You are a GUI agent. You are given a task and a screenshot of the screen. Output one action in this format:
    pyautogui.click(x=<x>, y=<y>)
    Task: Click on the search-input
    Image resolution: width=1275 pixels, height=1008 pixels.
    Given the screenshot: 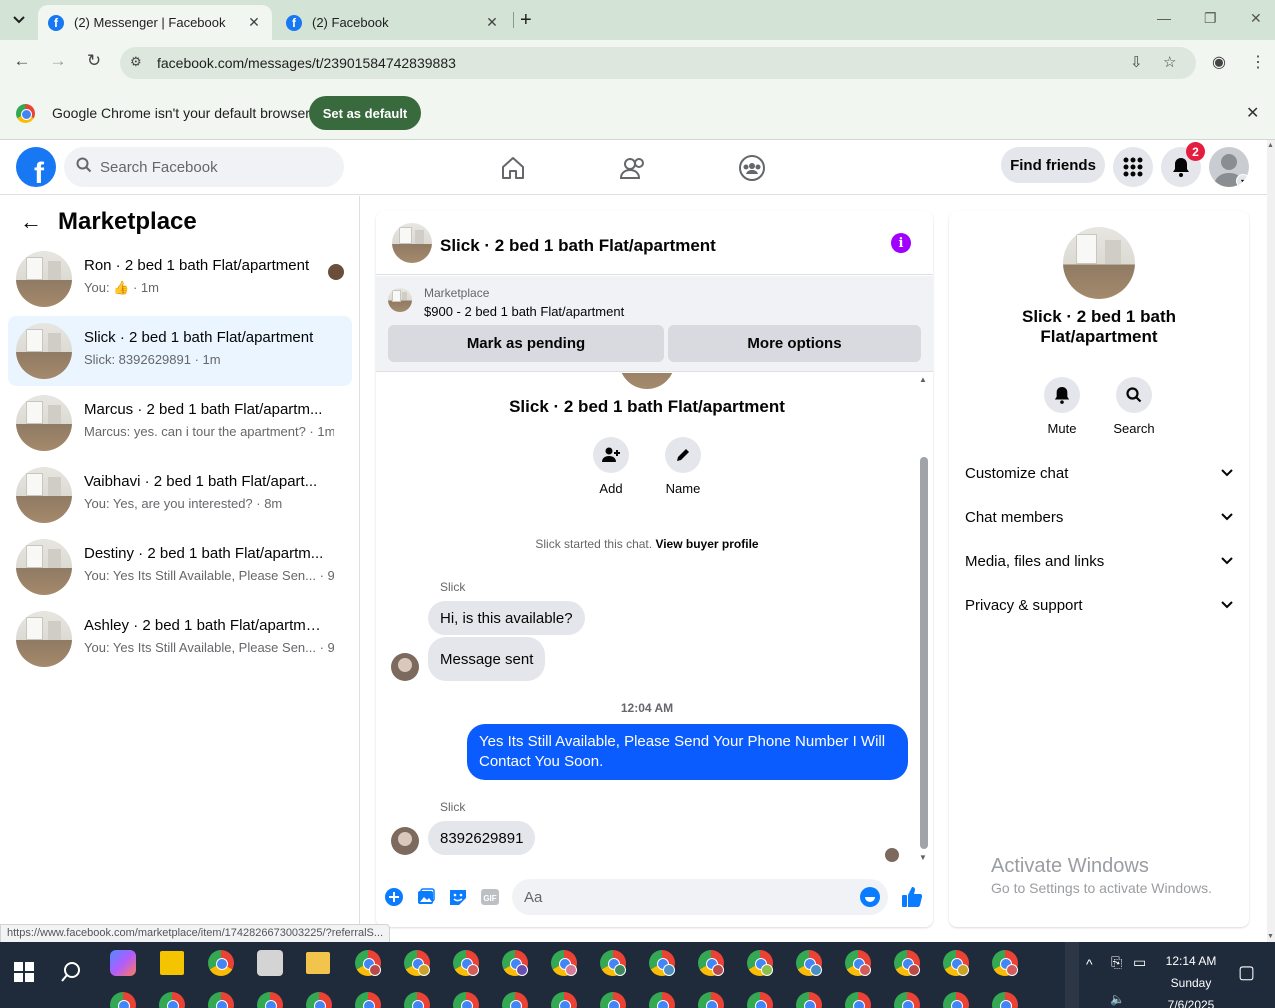 What is the action you would take?
    pyautogui.click(x=215, y=167)
    